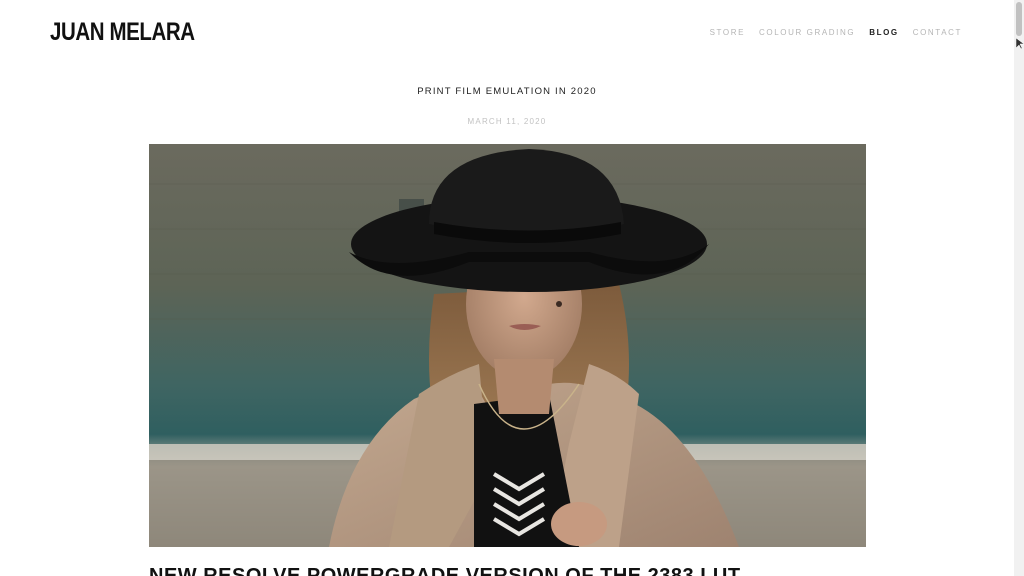 Image resolution: width=1024 pixels, height=576 pixels. I want to click on main-nav: STORE COLOUR GRADING BLOG CONTACT, so click(836, 32).